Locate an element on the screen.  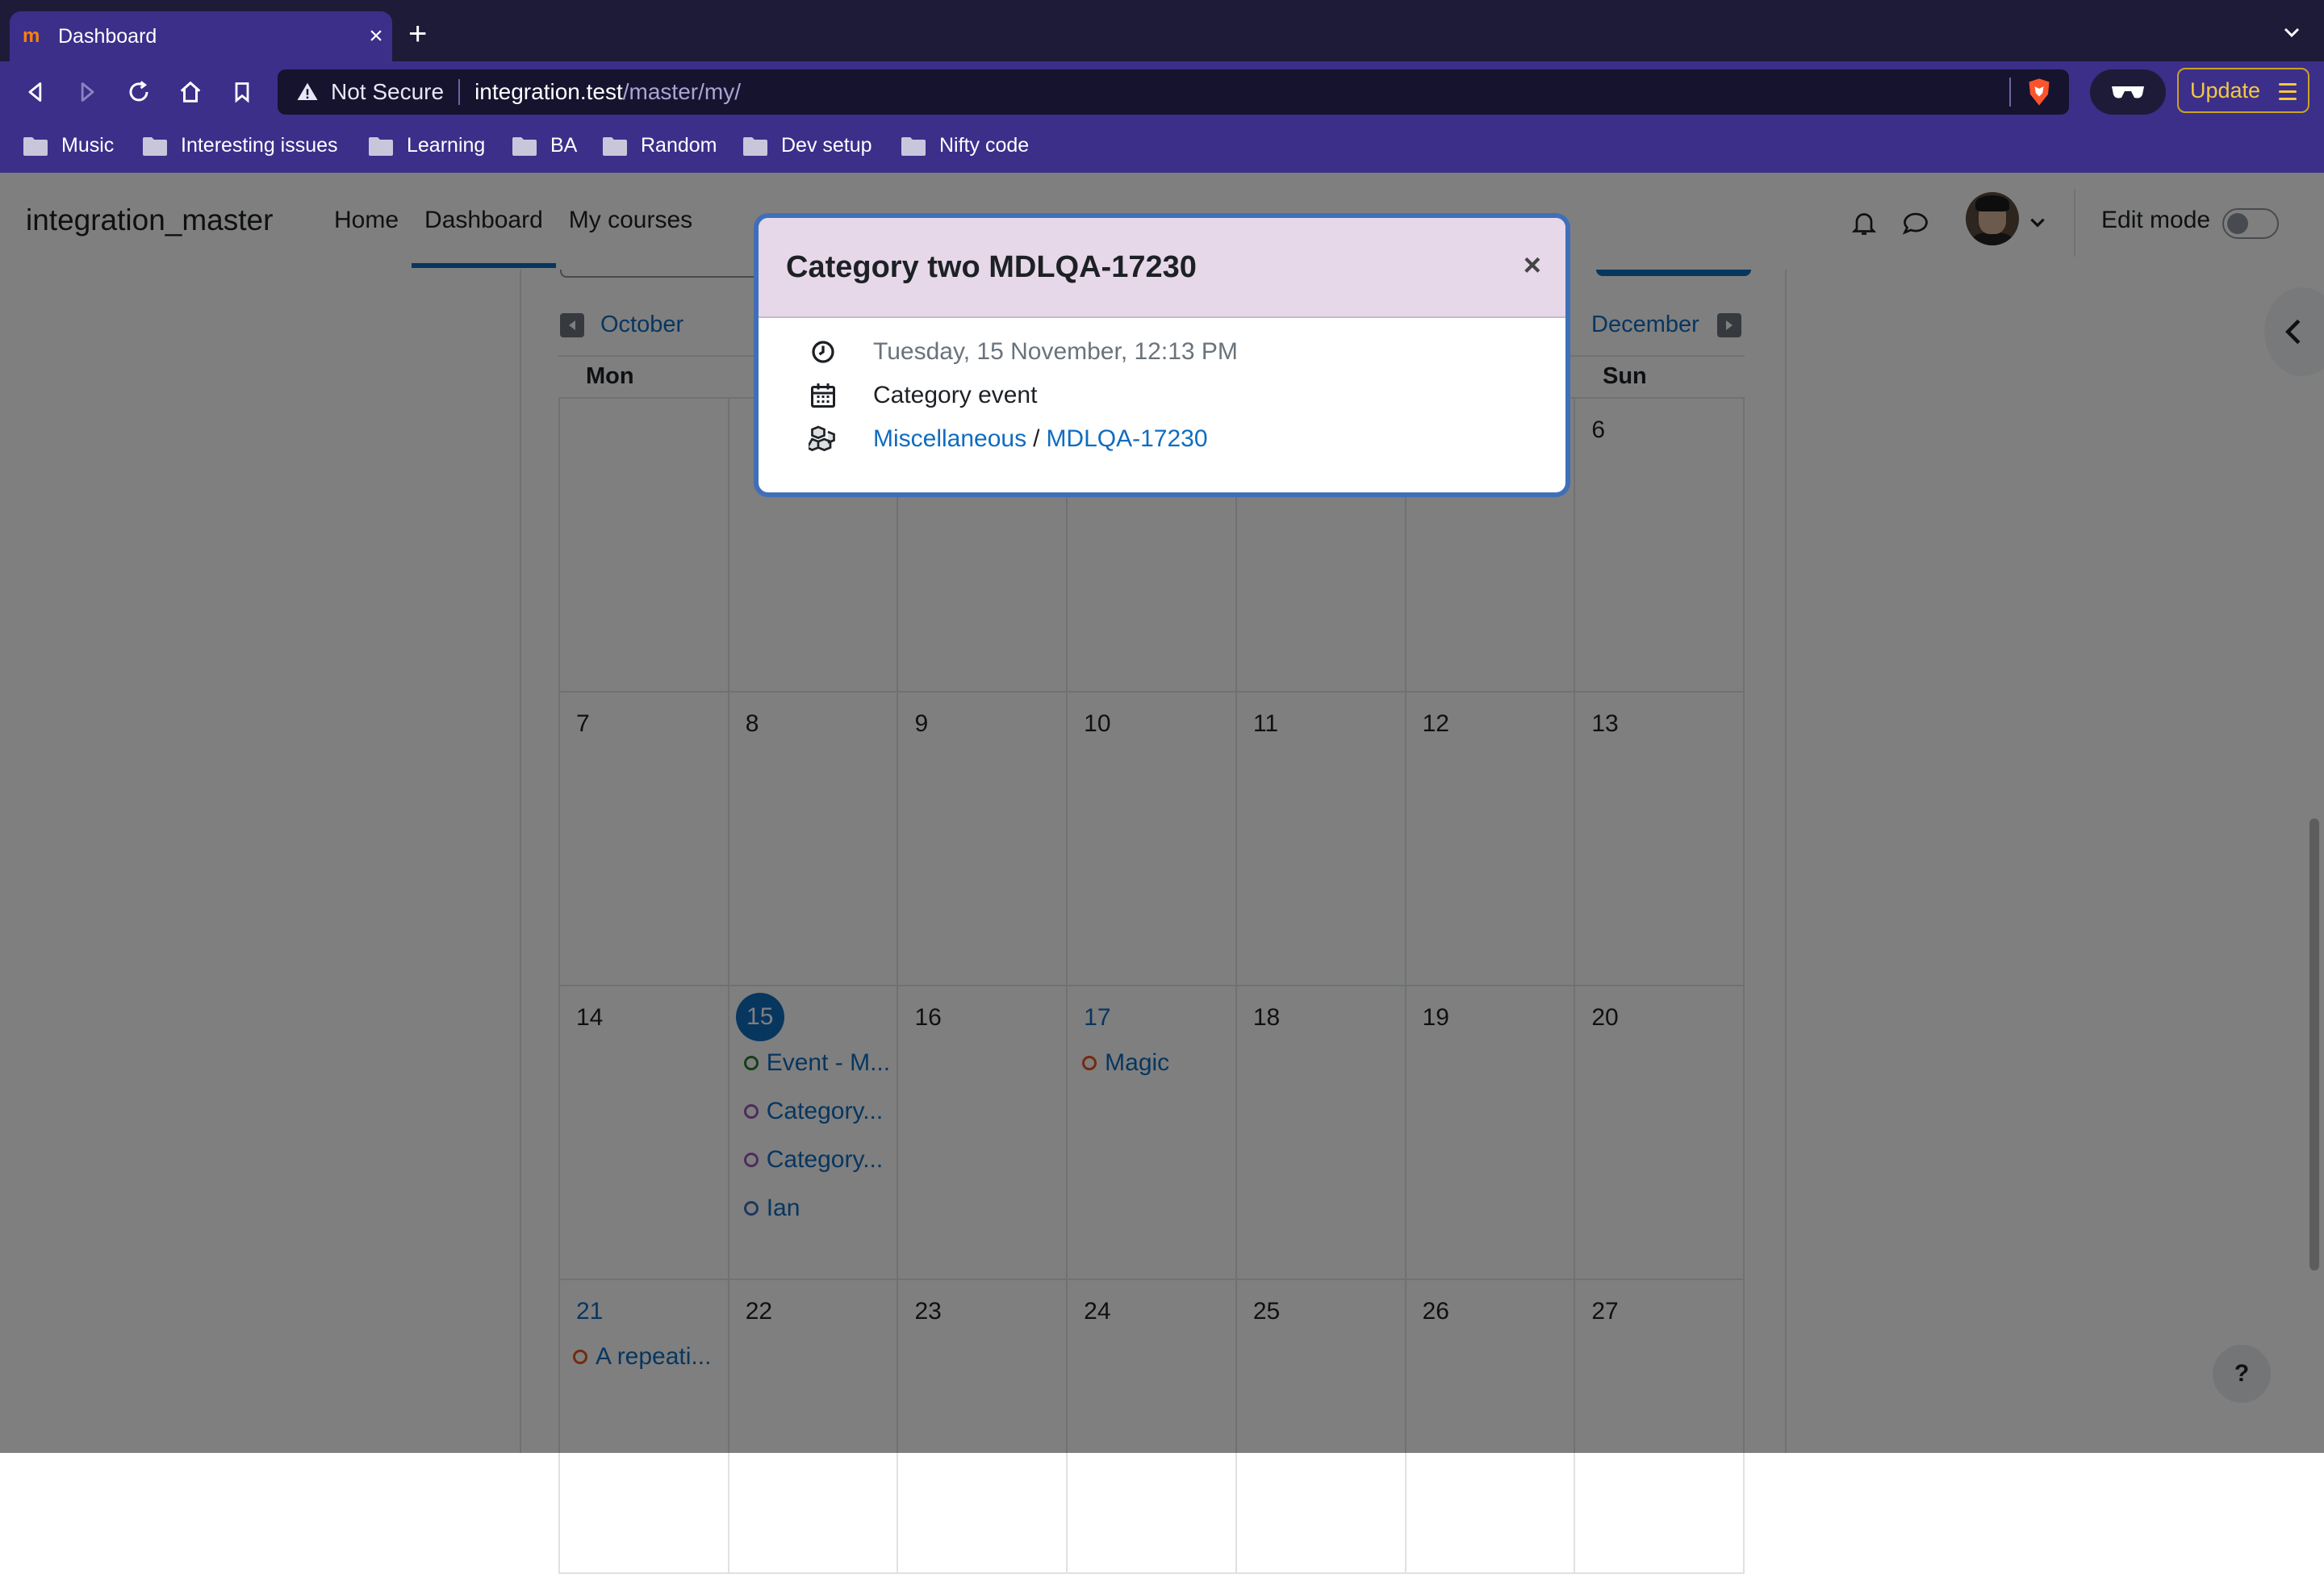
reload-icon is located at coordinates (139, 92).